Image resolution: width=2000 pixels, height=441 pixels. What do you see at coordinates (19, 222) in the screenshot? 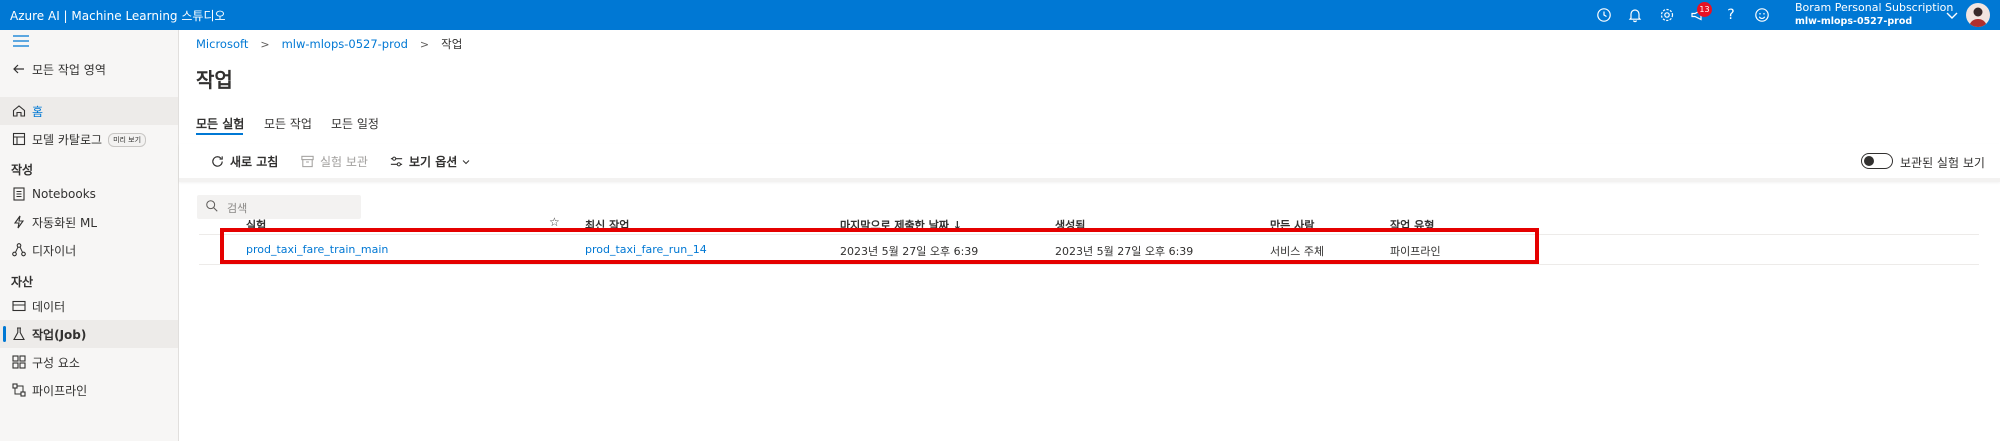
I see `automl-icon` at bounding box center [19, 222].